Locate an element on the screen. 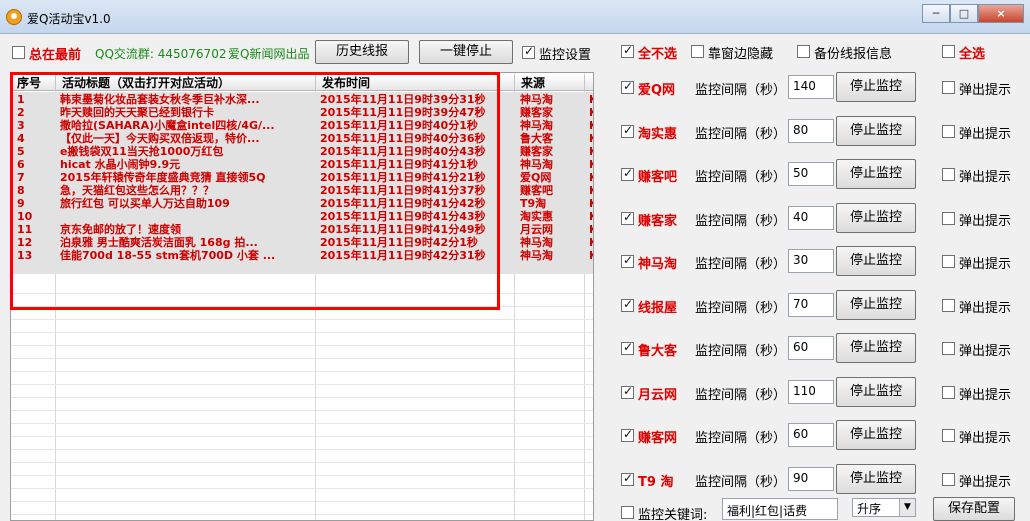 This screenshot has width=1030, height=521. cell-source: 月云网 is located at coordinates (536, 229).